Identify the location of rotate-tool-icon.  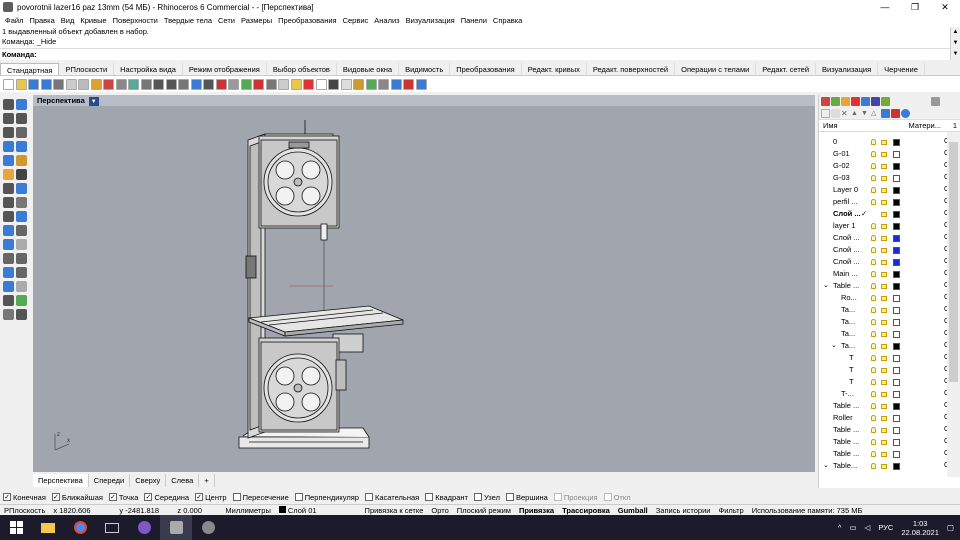
(146, 84).